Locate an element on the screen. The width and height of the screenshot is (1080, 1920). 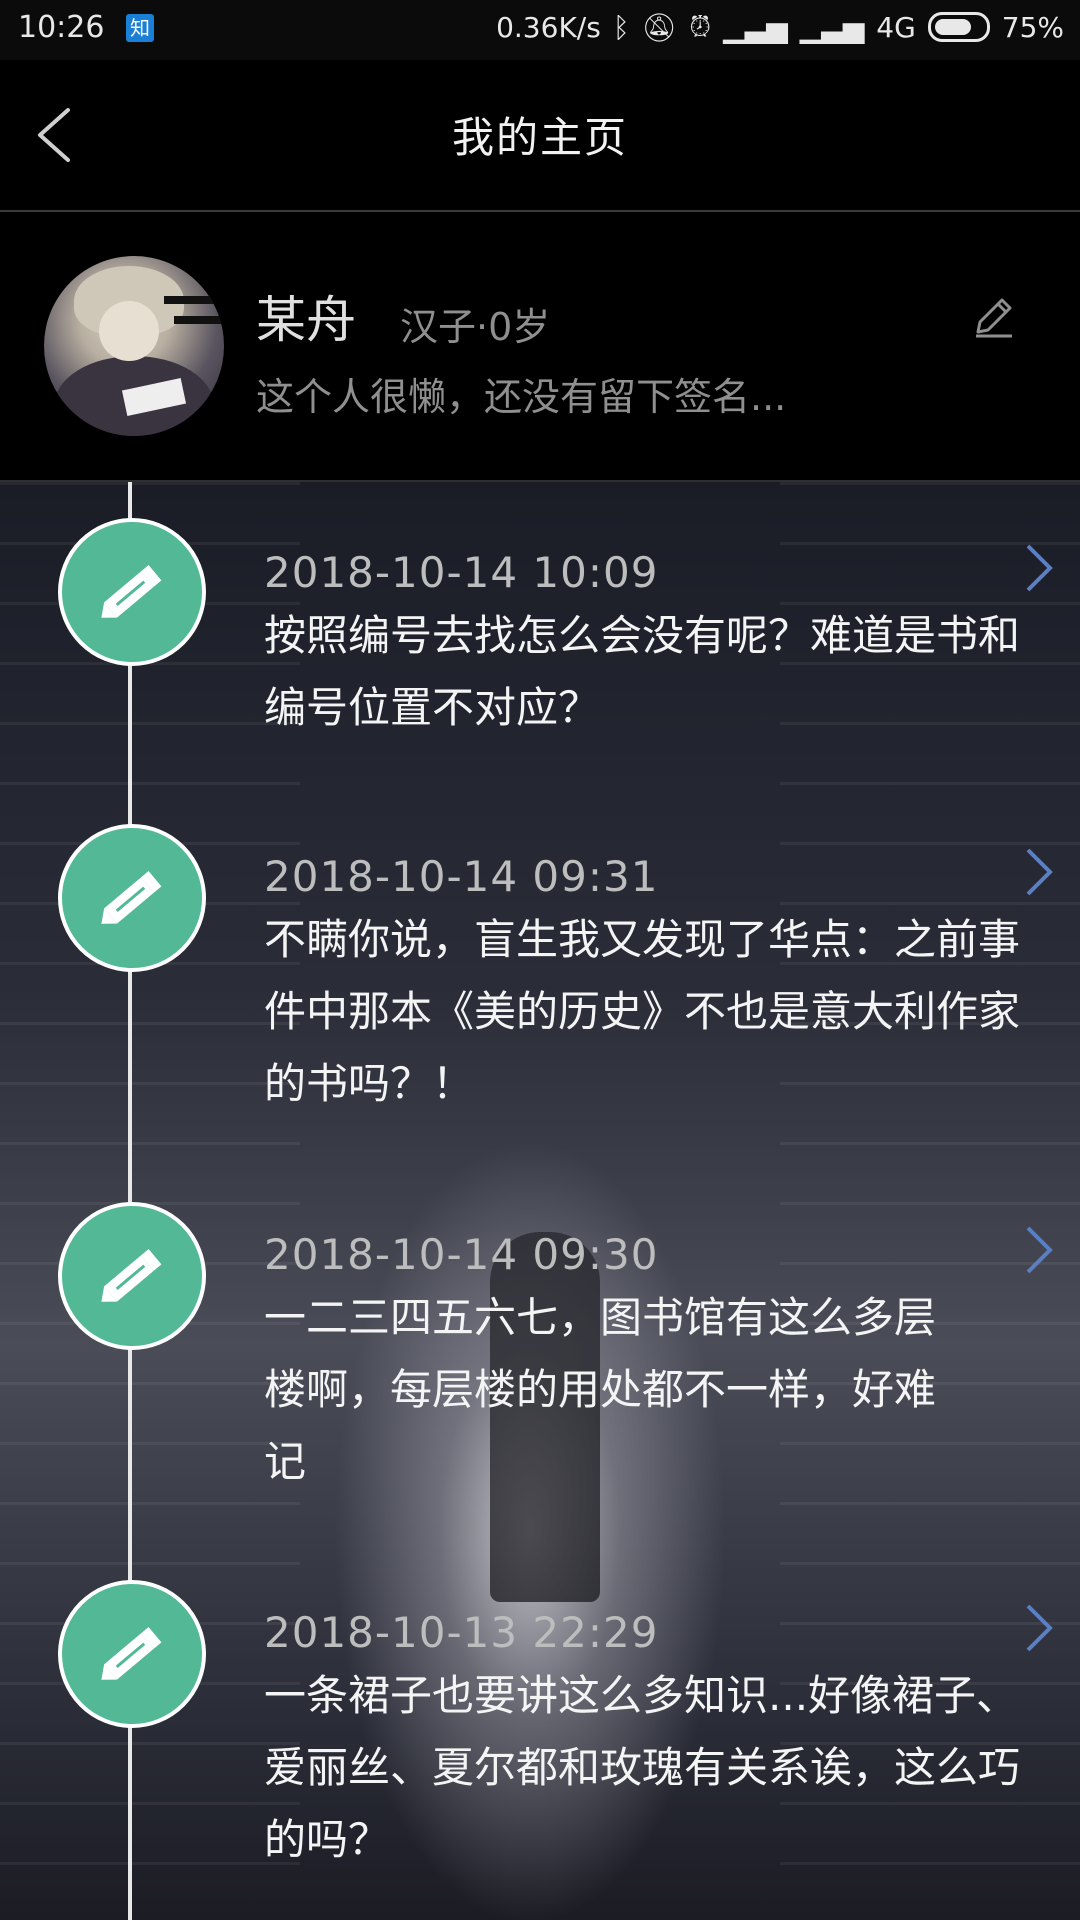
profile-name: 某舟 is located at coordinates (306, 320).